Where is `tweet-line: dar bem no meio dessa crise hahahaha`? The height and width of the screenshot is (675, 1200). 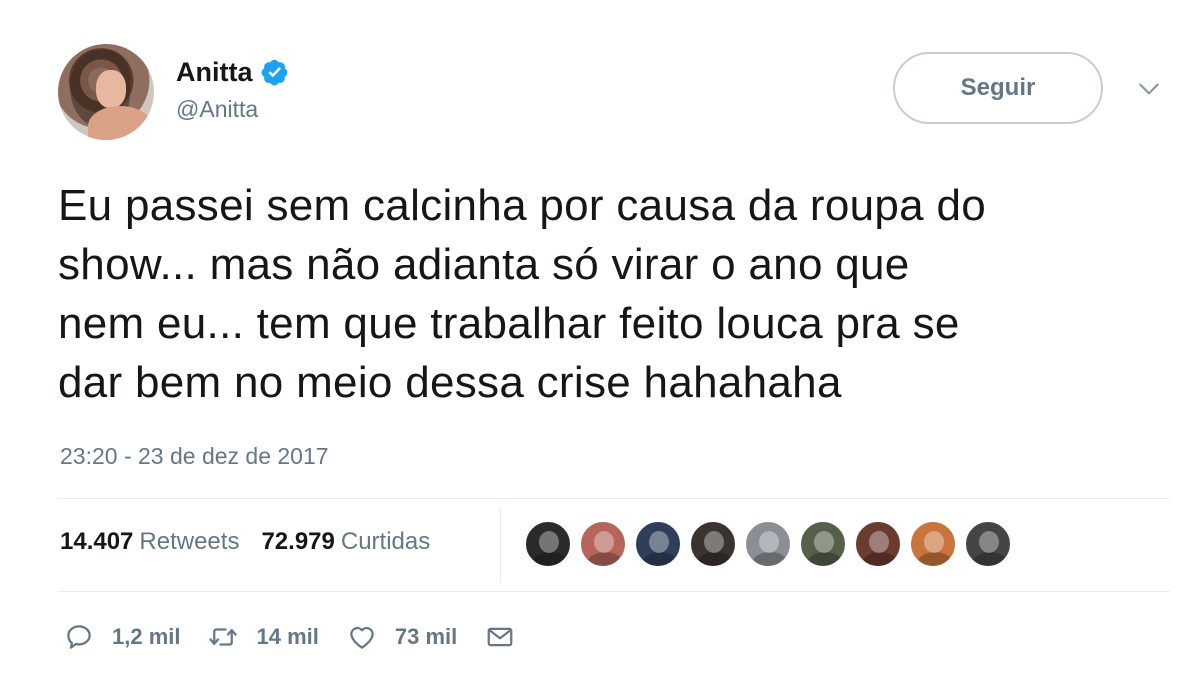 tweet-line: dar bem no meio dessa crise hahahaha is located at coordinates (450, 382).